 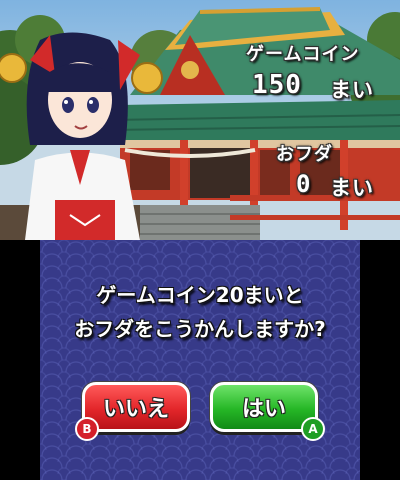 I want to click on yes-button: はい A, so click(x=267, y=411).